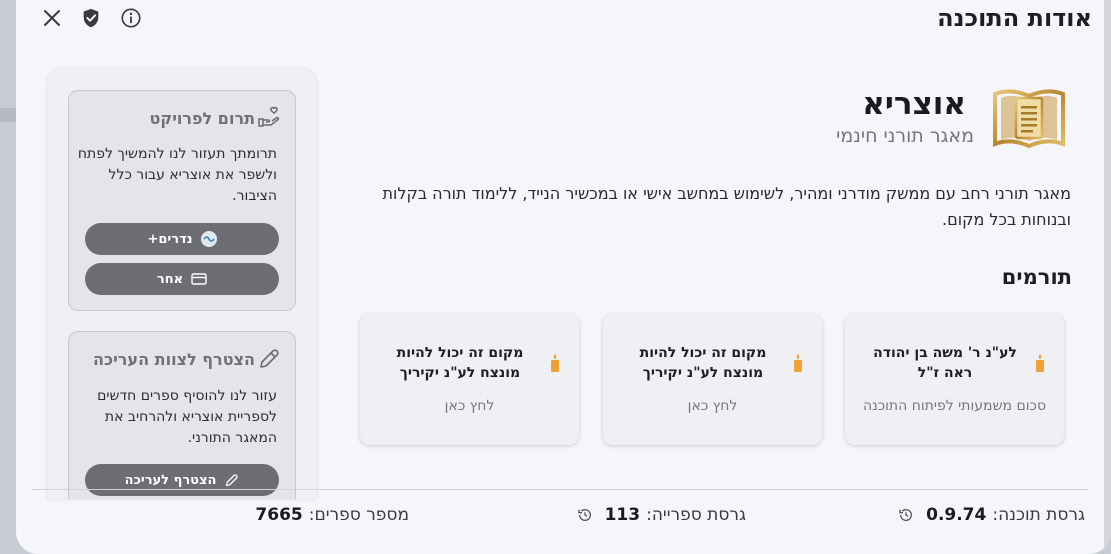  What do you see at coordinates (914, 104) in the screenshot?
I see `app-name: אוצריא` at bounding box center [914, 104].